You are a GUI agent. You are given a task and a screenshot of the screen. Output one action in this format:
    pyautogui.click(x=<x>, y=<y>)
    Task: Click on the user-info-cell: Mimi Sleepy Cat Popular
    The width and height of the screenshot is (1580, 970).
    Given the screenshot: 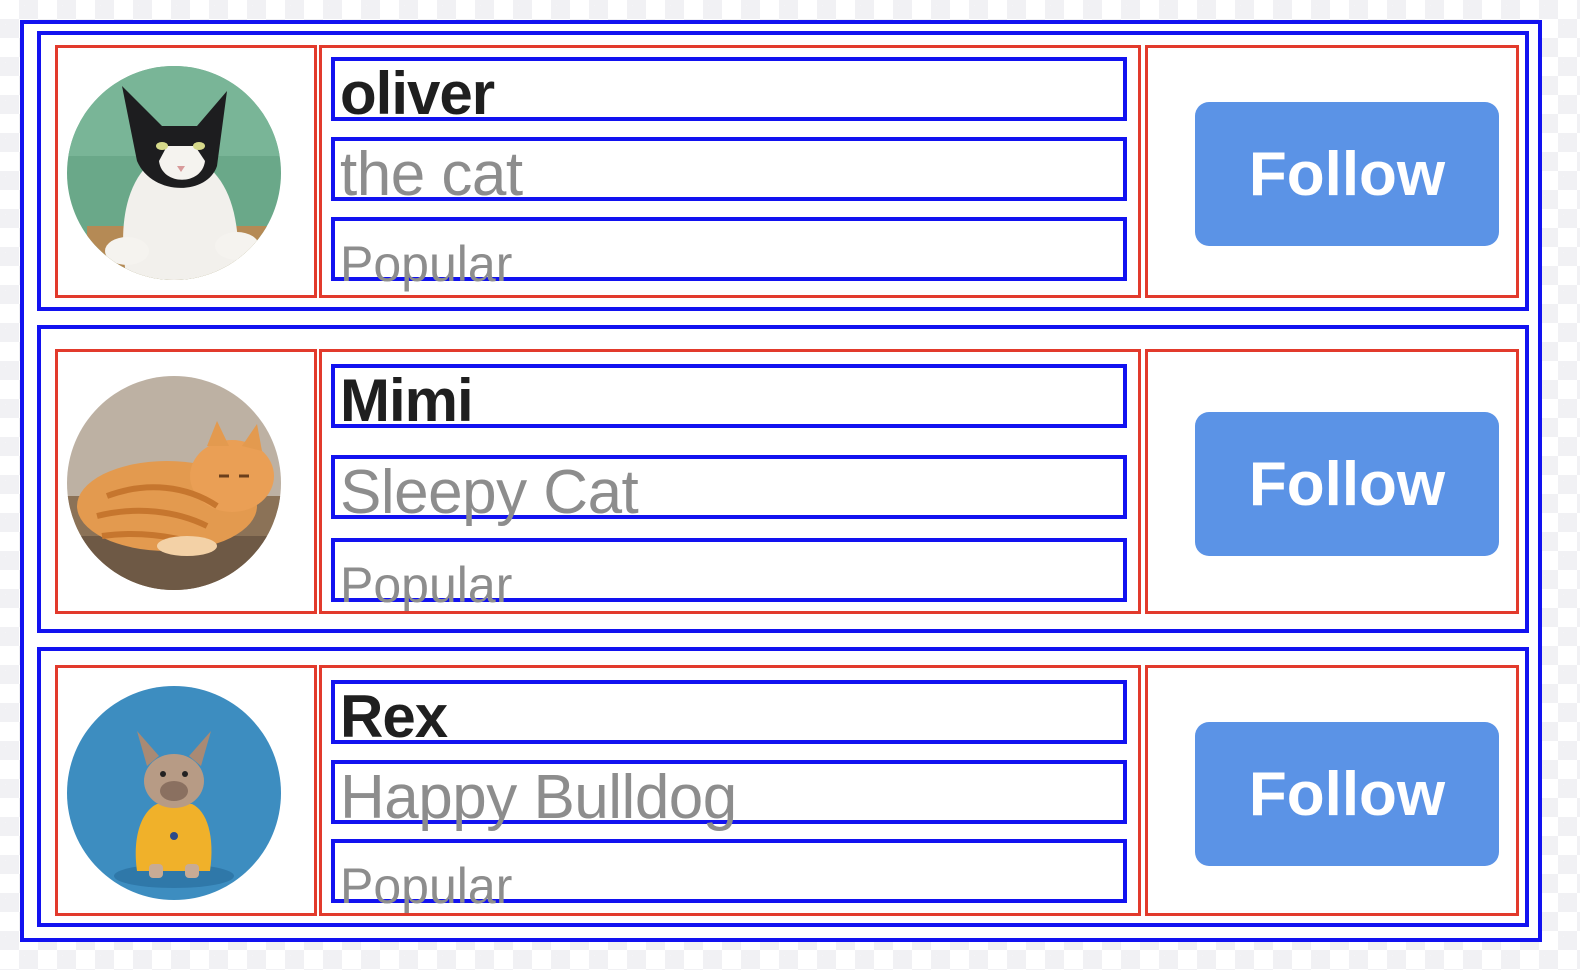 What is the action you would take?
    pyautogui.click(x=730, y=481)
    